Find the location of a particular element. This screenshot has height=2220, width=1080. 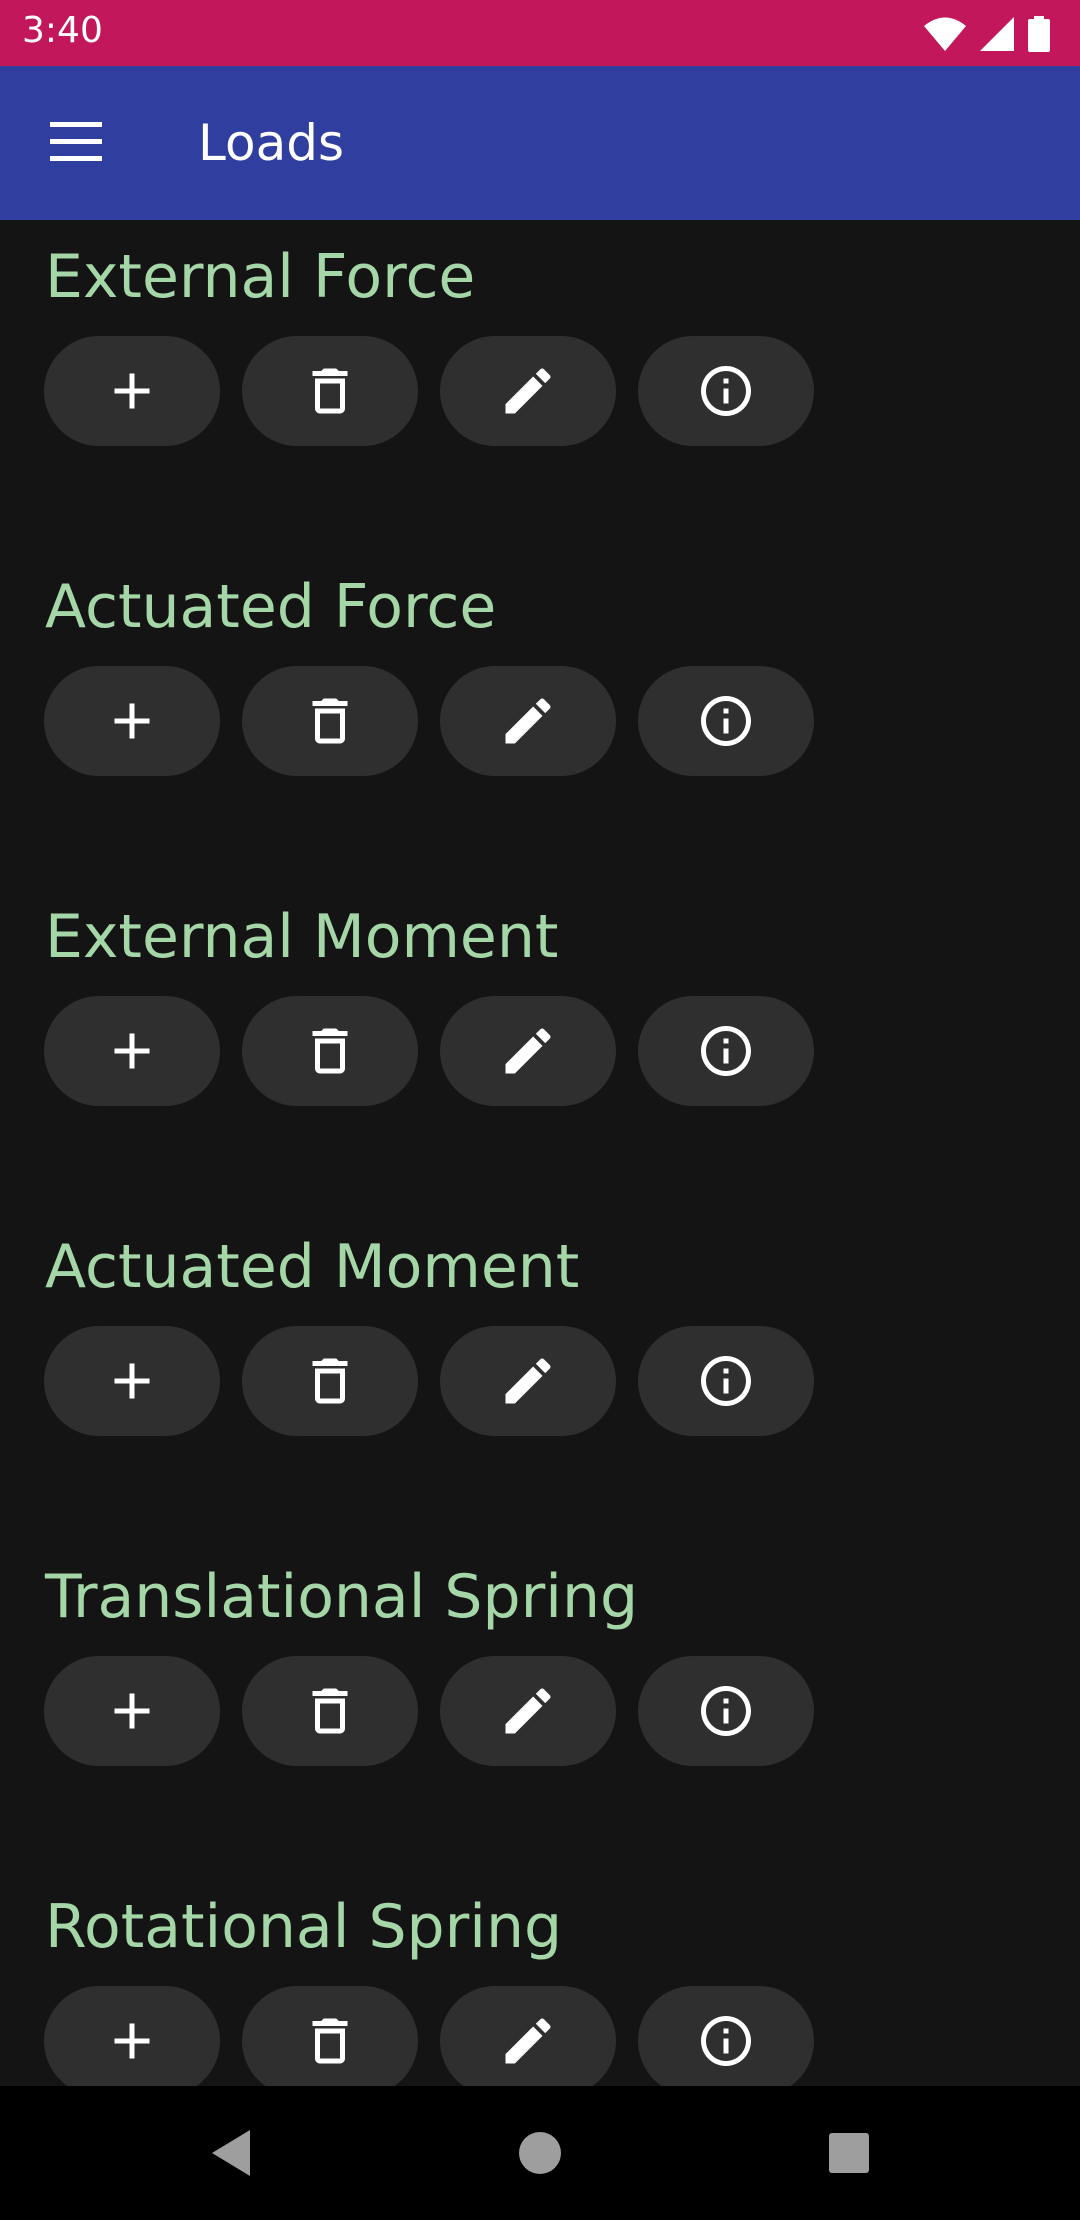

recents-icon is located at coordinates (849, 2153).